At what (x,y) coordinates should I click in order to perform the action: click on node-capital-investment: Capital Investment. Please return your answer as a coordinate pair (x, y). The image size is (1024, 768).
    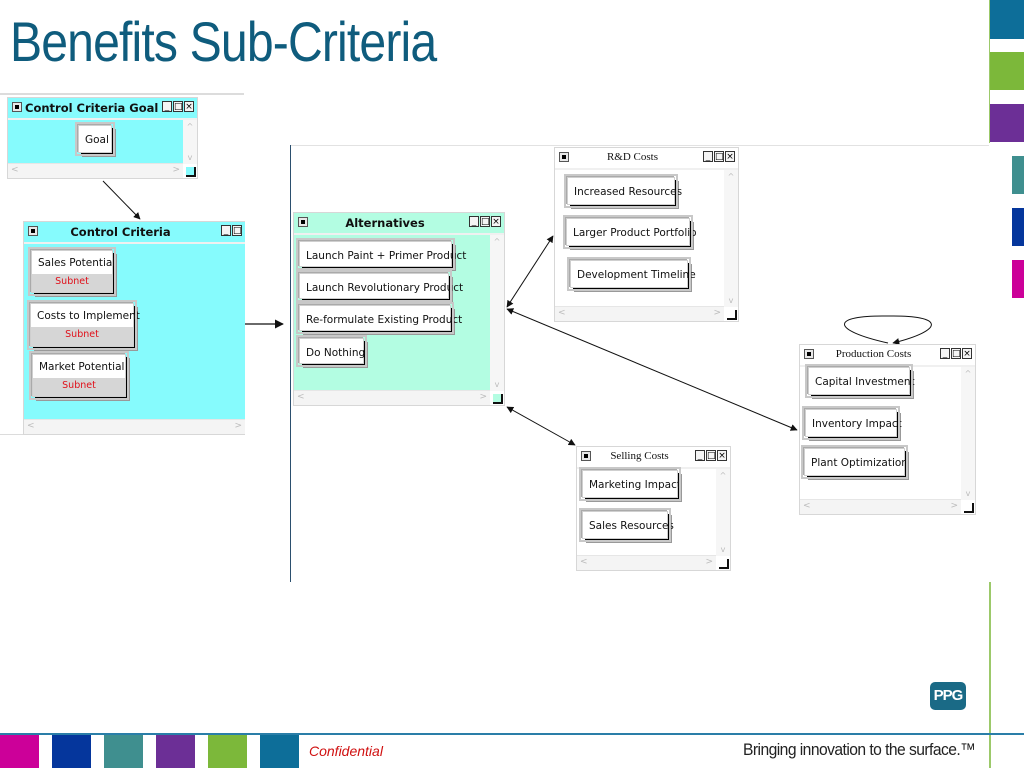
    Looking at the image, I should click on (860, 381).